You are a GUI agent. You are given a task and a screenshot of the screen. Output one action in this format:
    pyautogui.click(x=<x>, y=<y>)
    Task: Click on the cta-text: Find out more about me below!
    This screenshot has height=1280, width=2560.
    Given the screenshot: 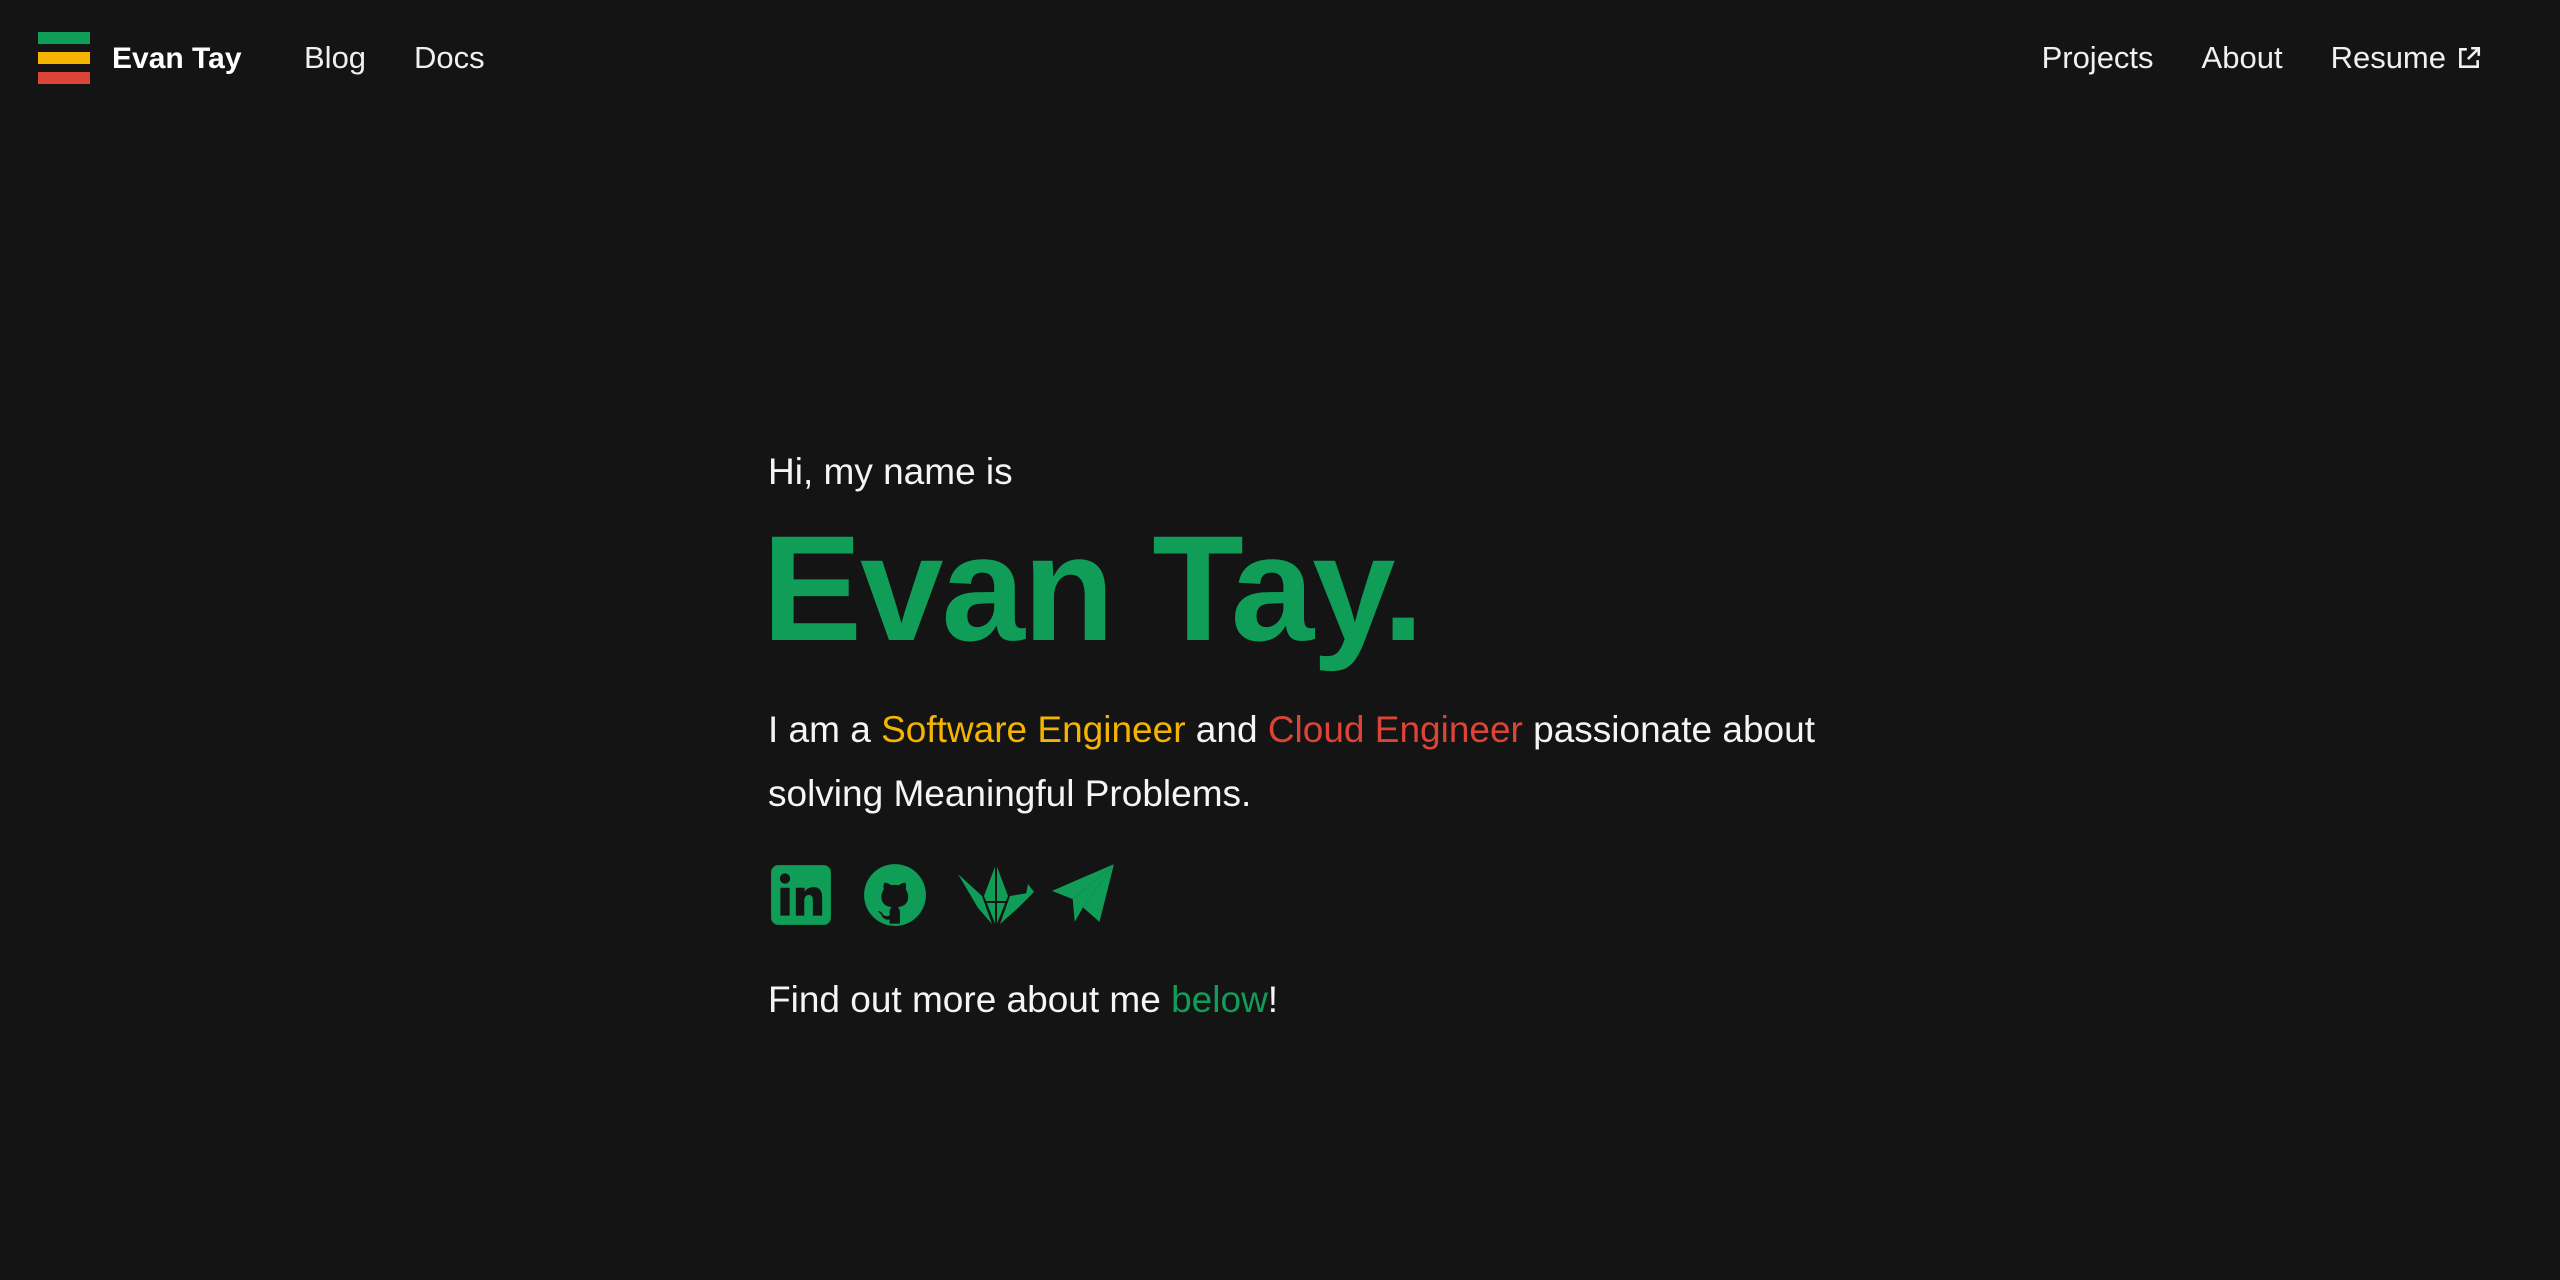 What is the action you would take?
    pyautogui.click(x=1318, y=1000)
    